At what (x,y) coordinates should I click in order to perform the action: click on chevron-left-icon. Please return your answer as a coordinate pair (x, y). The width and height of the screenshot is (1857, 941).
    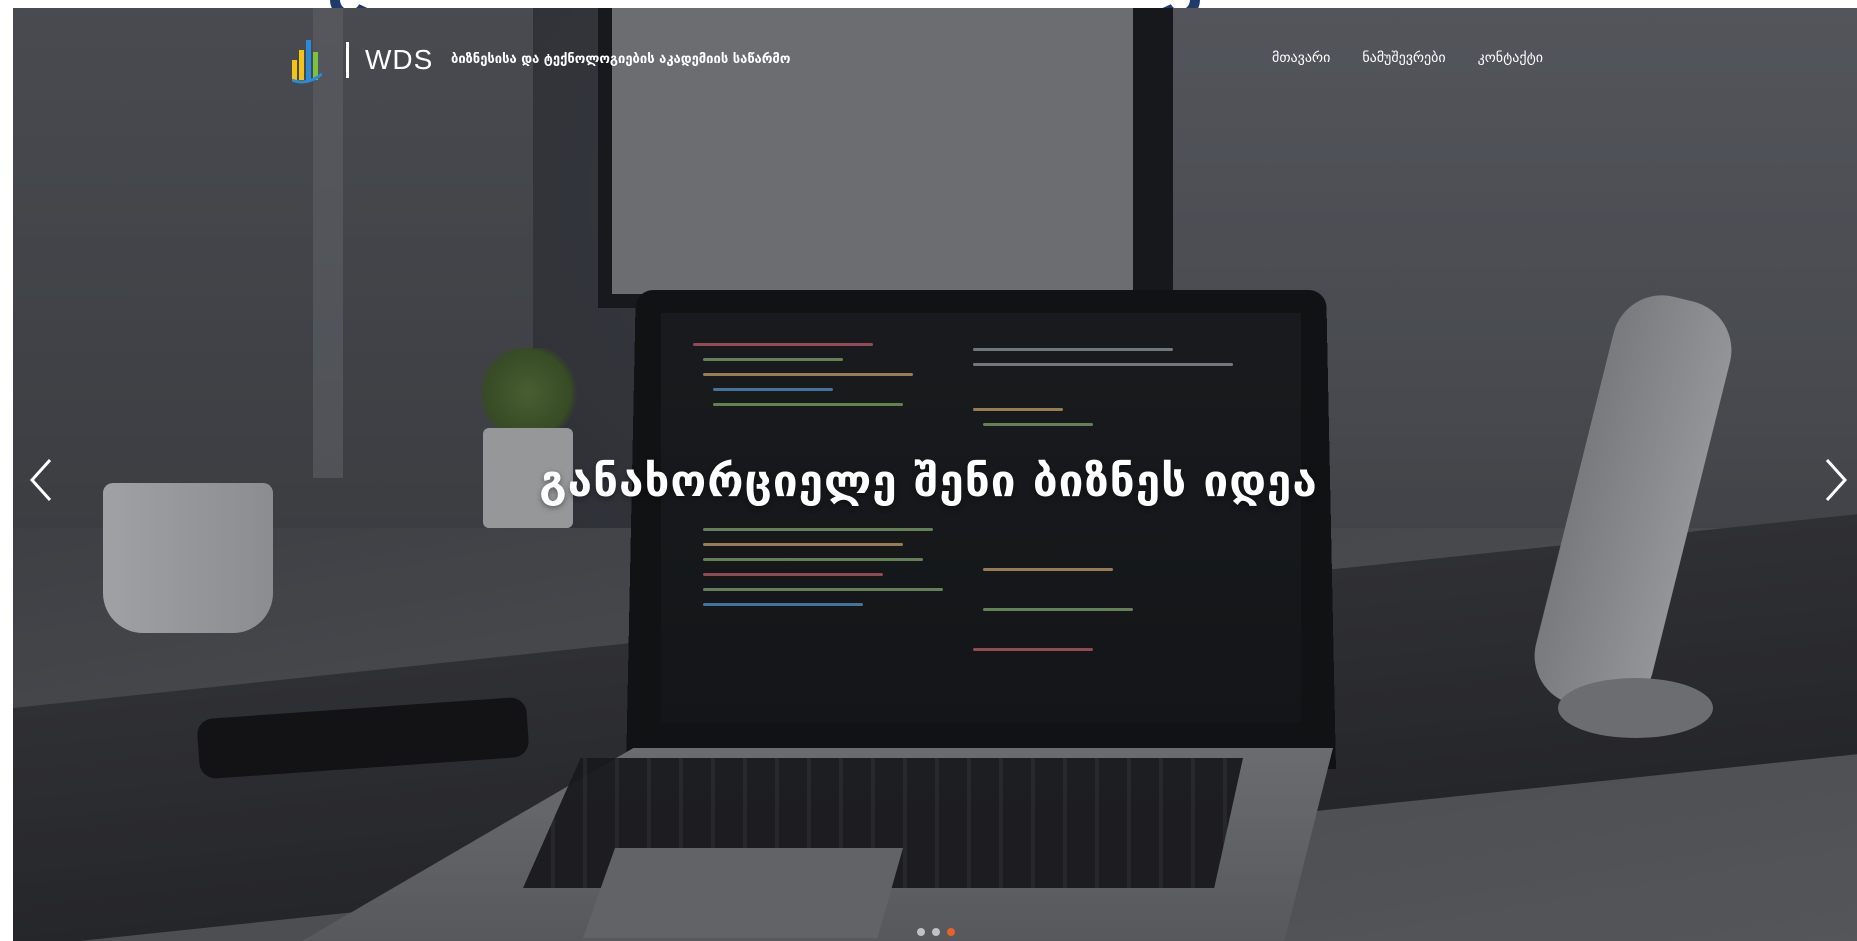
    Looking at the image, I should click on (42, 480).